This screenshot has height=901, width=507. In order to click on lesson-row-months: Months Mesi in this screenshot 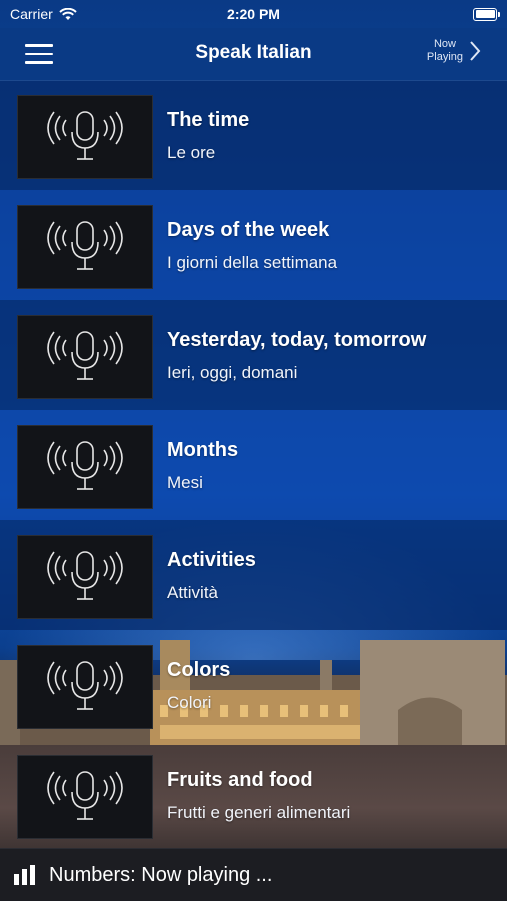, I will do `click(253, 465)`.